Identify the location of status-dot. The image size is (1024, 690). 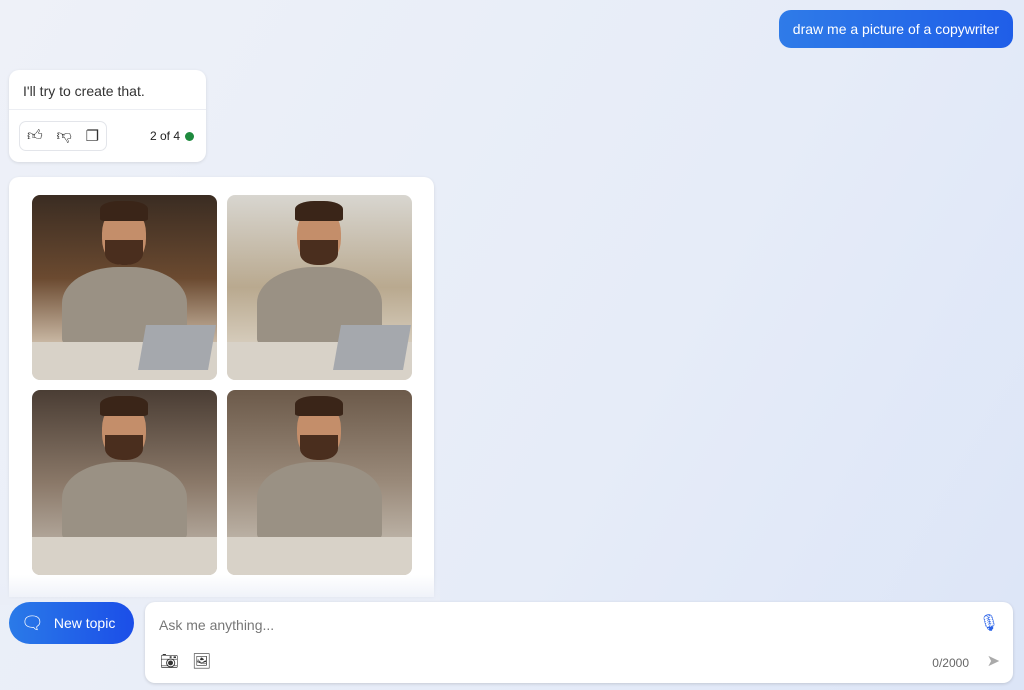
(189, 136).